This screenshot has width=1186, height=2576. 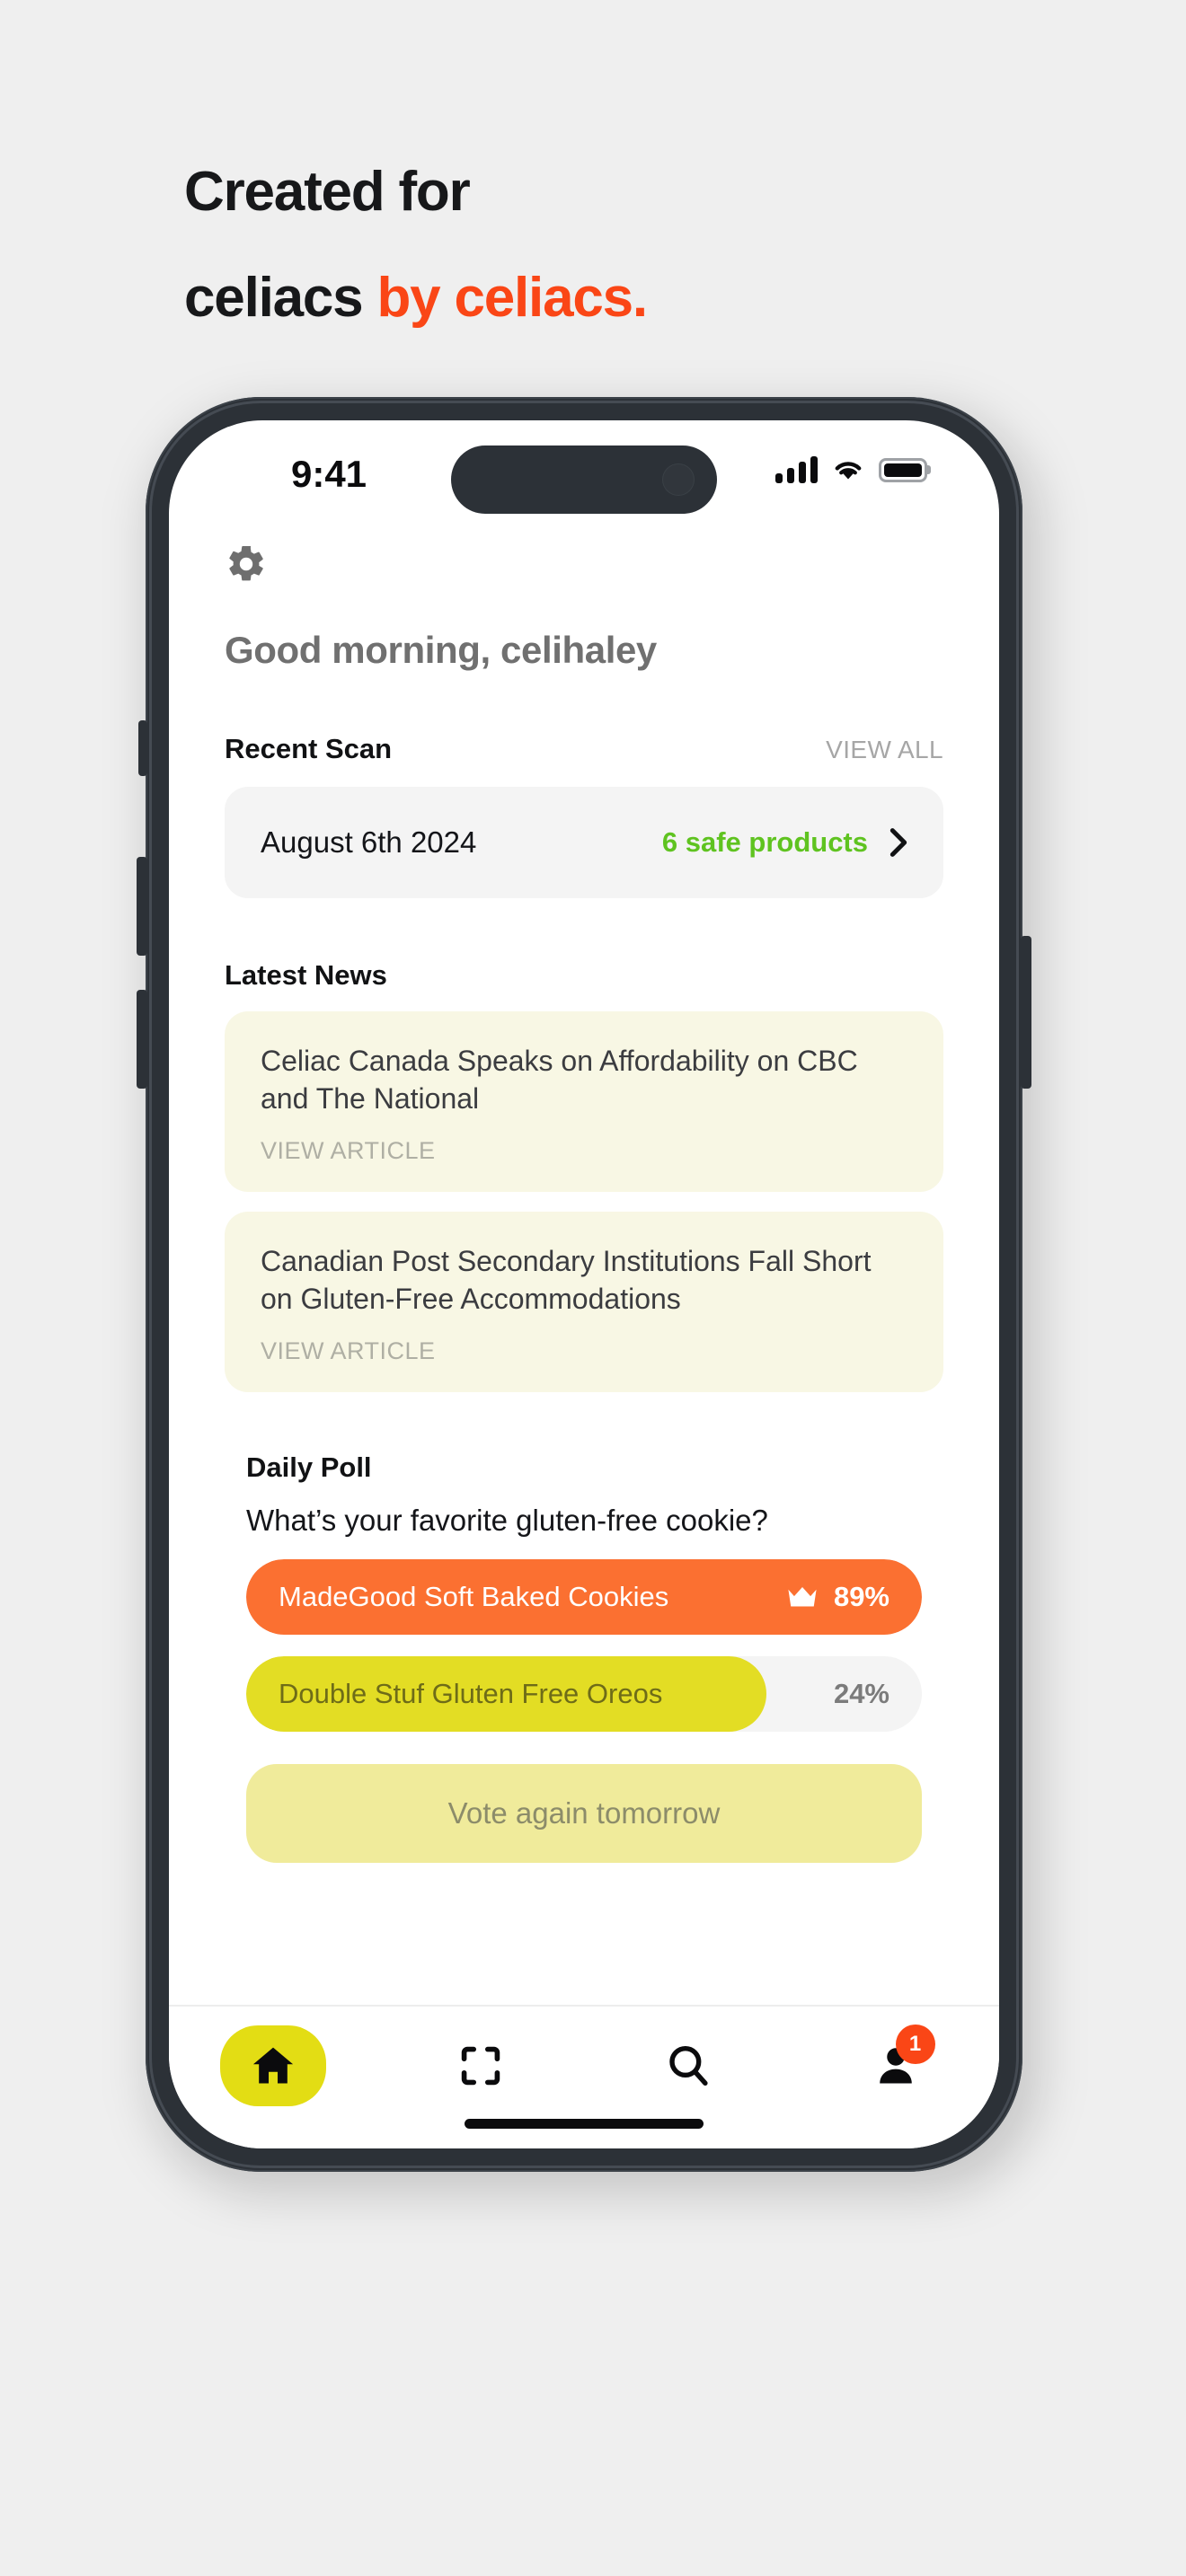 I want to click on recent-scan-header: Recent Scan VIEW ALL, so click(x=584, y=749).